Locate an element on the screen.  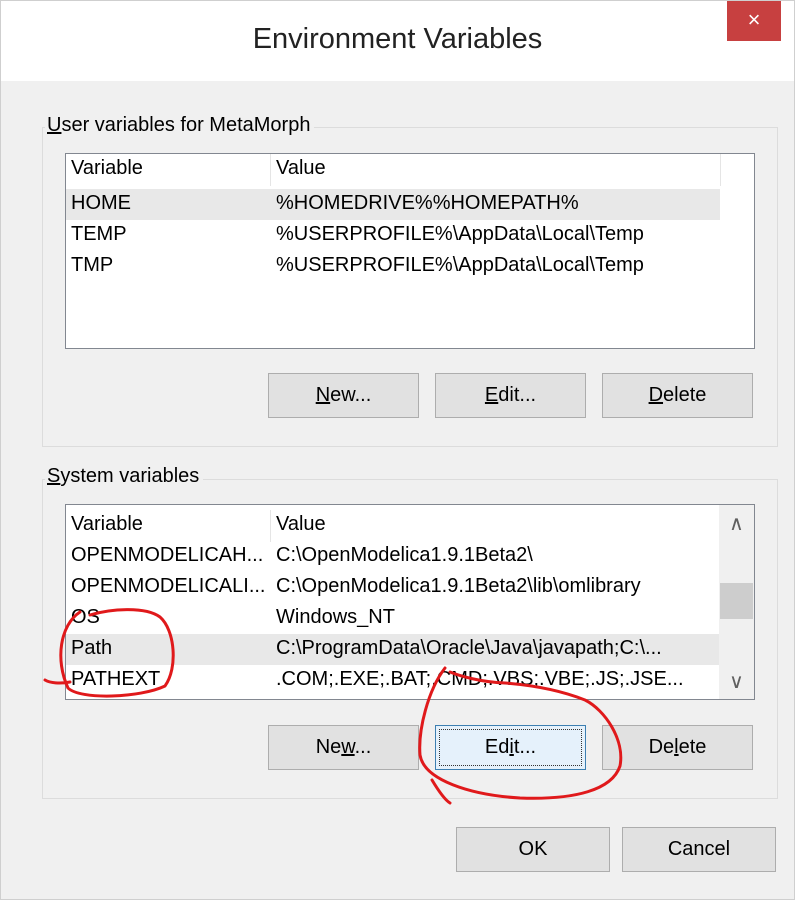
dialog-title: Environment Variables is located at coordinates (397, 39).